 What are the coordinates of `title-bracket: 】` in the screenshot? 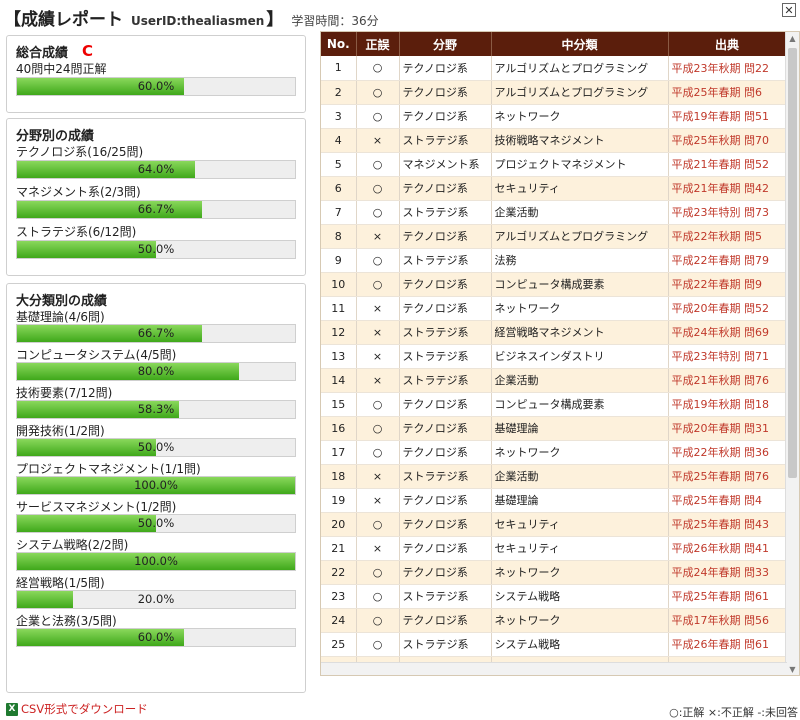 It's located at (275, 20).